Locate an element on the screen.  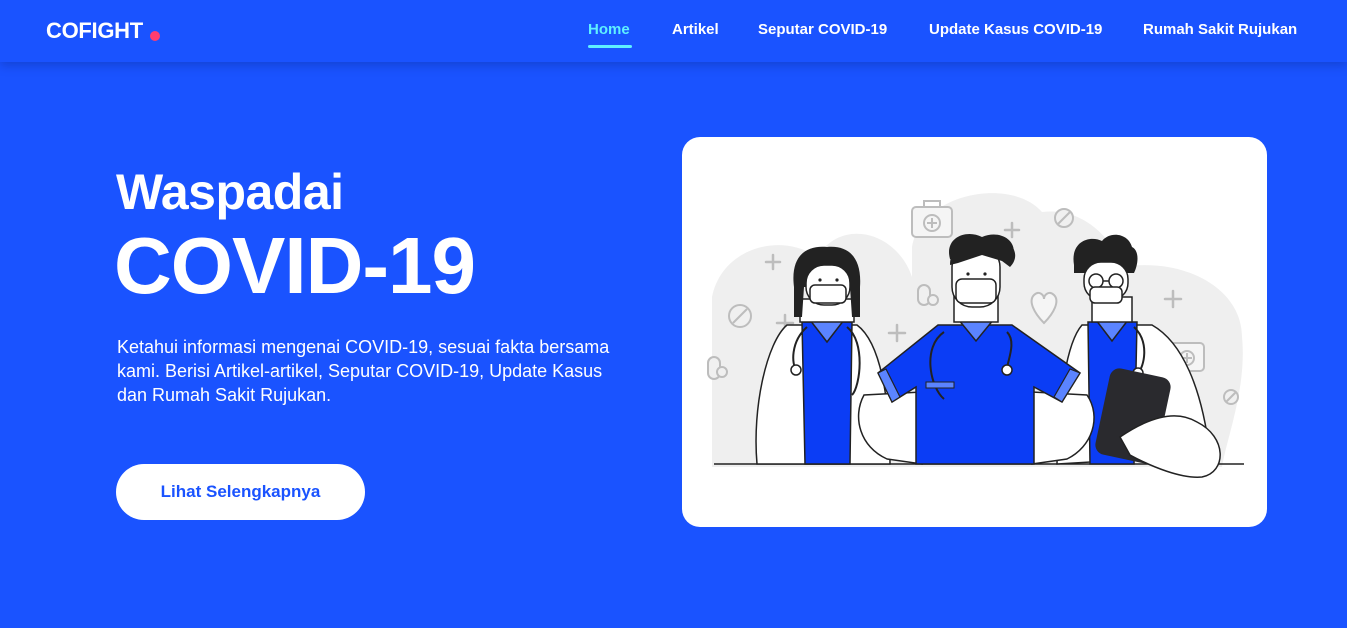
see-more-button: Lihat Selengkapnya is located at coordinates (240, 492).